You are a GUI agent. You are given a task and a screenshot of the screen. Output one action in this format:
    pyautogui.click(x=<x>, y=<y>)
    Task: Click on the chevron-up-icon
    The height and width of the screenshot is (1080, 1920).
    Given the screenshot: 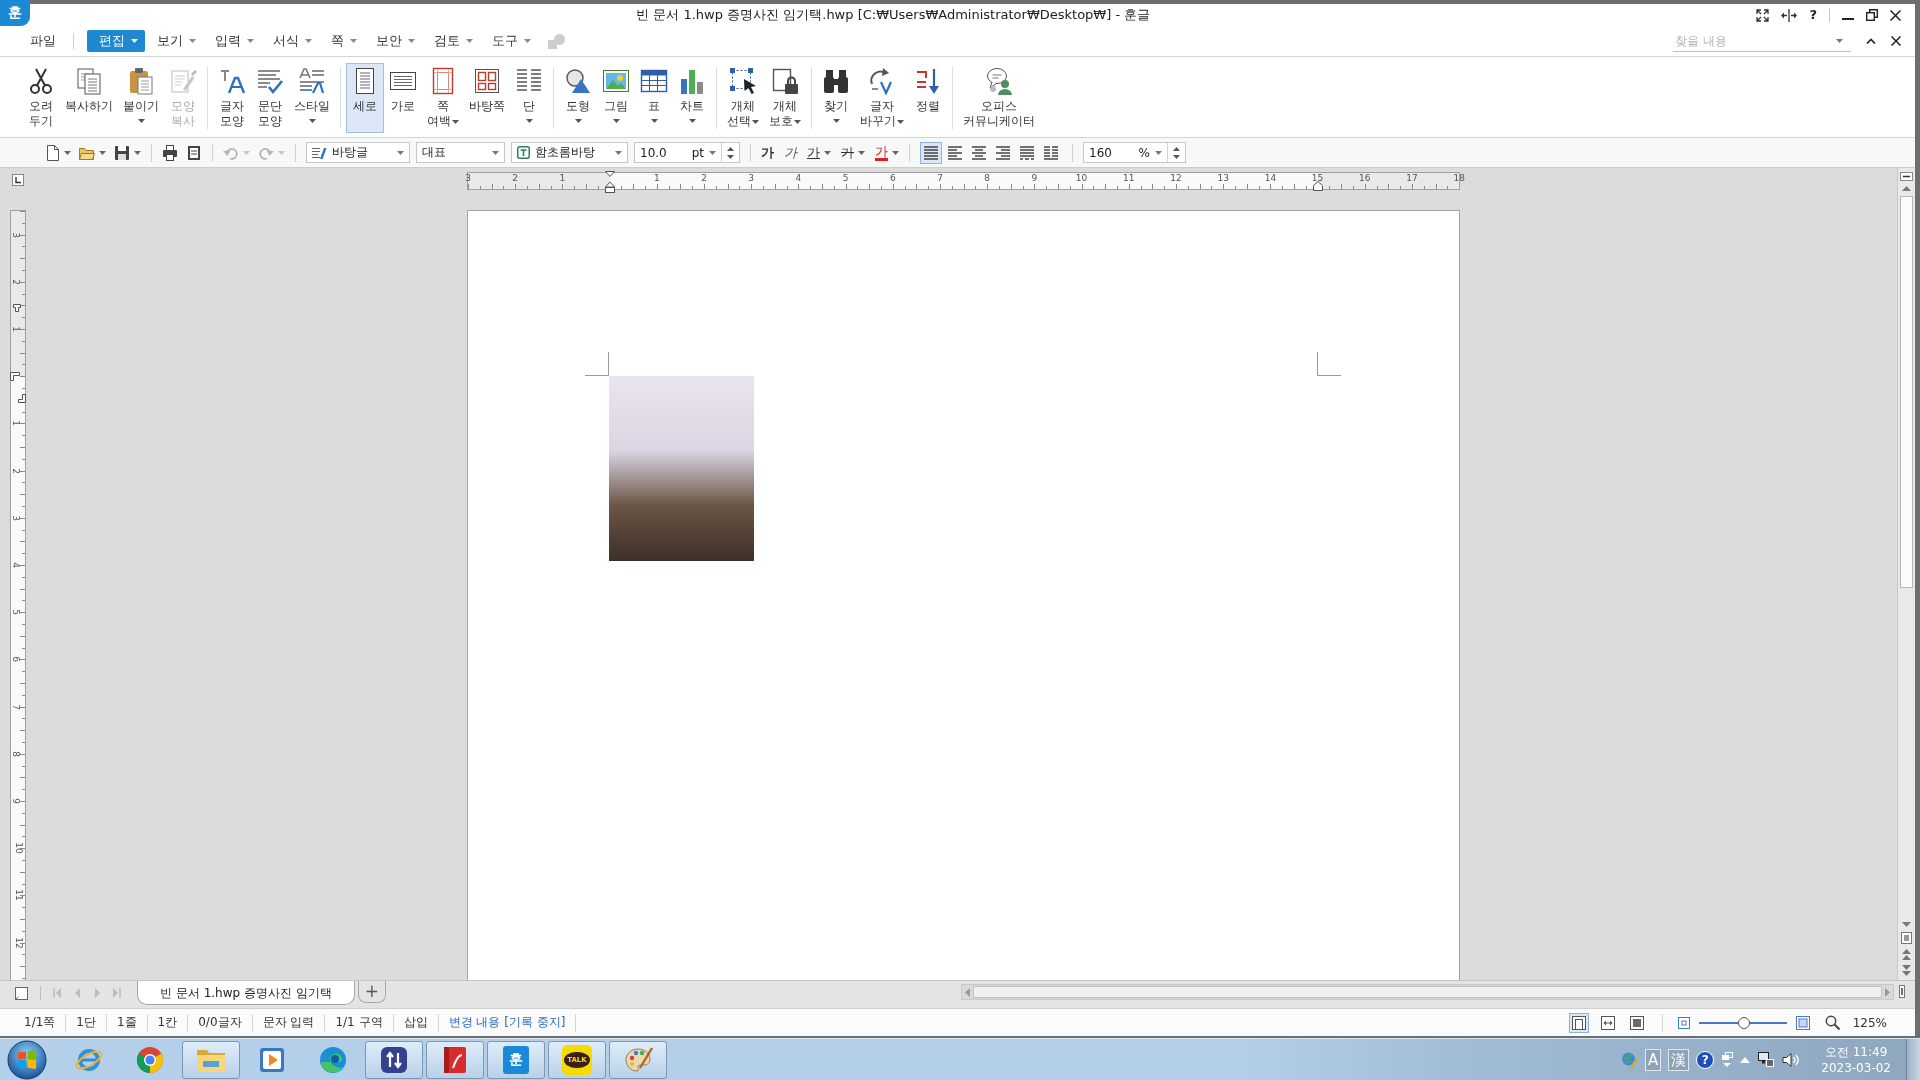 What is the action you would take?
    pyautogui.click(x=1871, y=41)
    